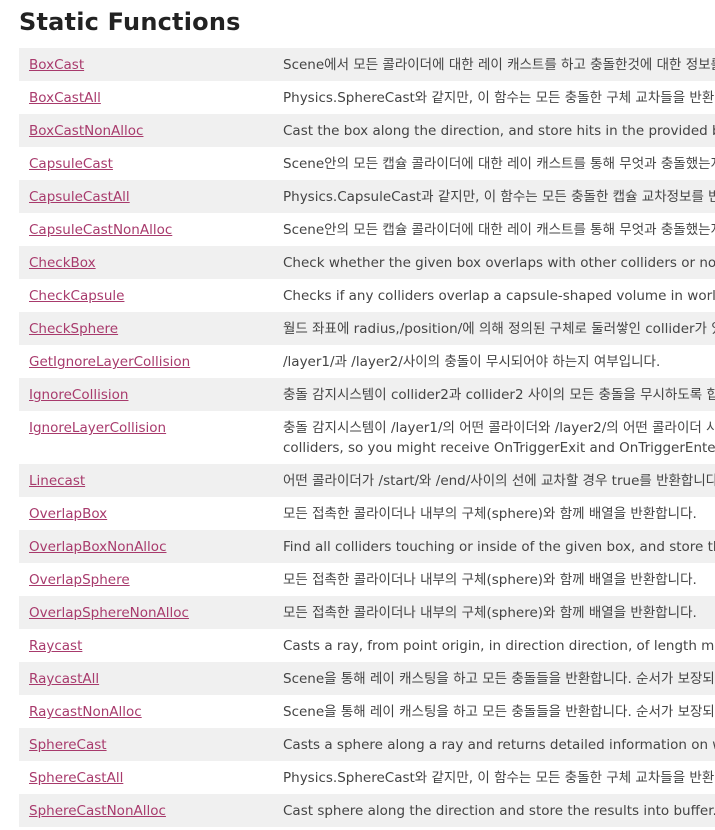 The width and height of the screenshot is (715, 830). What do you see at coordinates (56, 65) in the screenshot?
I see `function-link: BoxCast` at bounding box center [56, 65].